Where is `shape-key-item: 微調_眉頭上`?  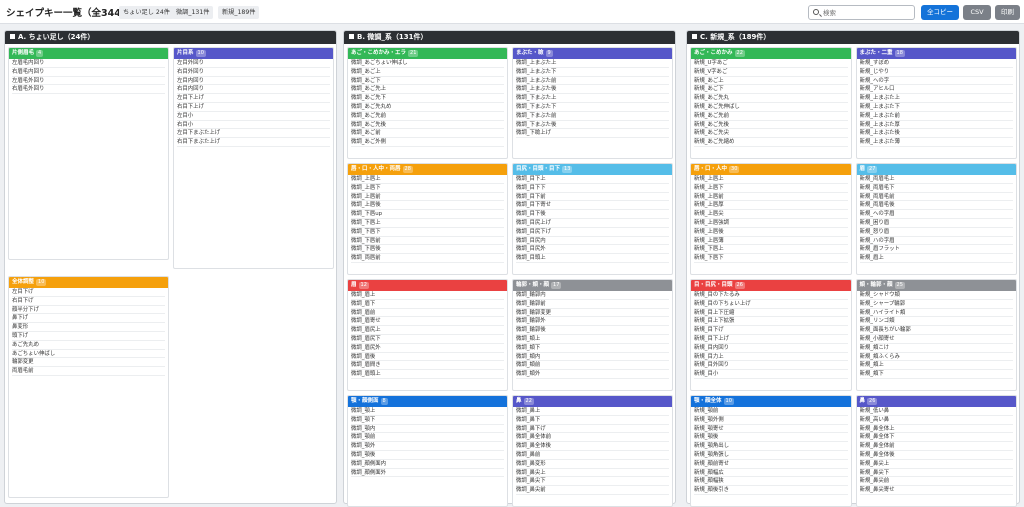
shape-key-item: 微調_眉頭上 is located at coordinates (427, 374).